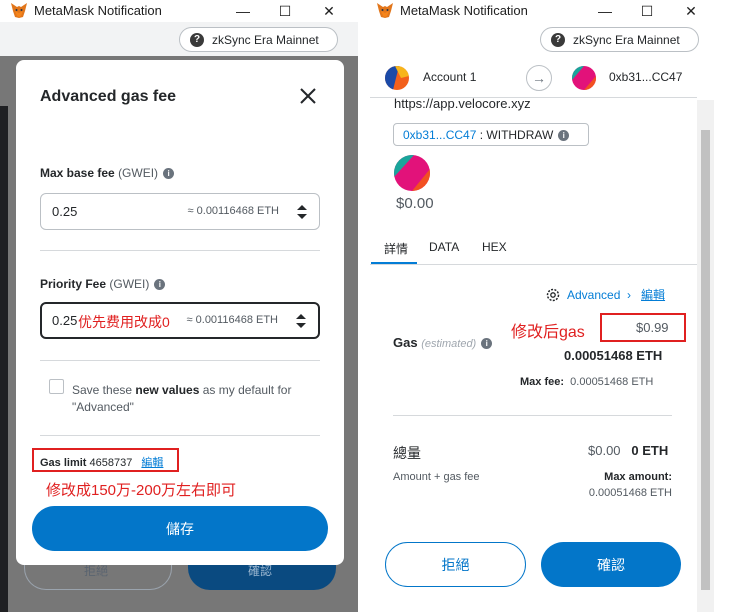  Describe the element at coordinates (516, 135) in the screenshot. I see `method-name: : WITHDRAW` at that location.